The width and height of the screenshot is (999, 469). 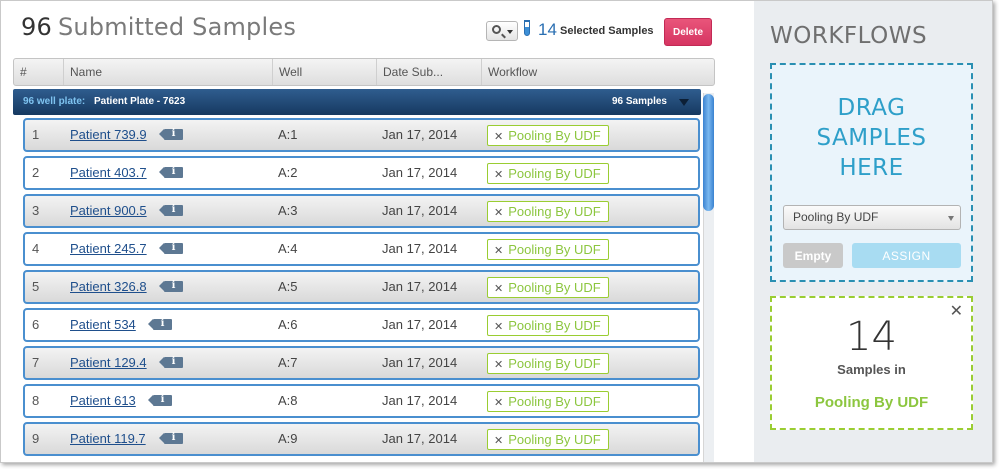 I want to click on row-number: 4, so click(x=36, y=248).